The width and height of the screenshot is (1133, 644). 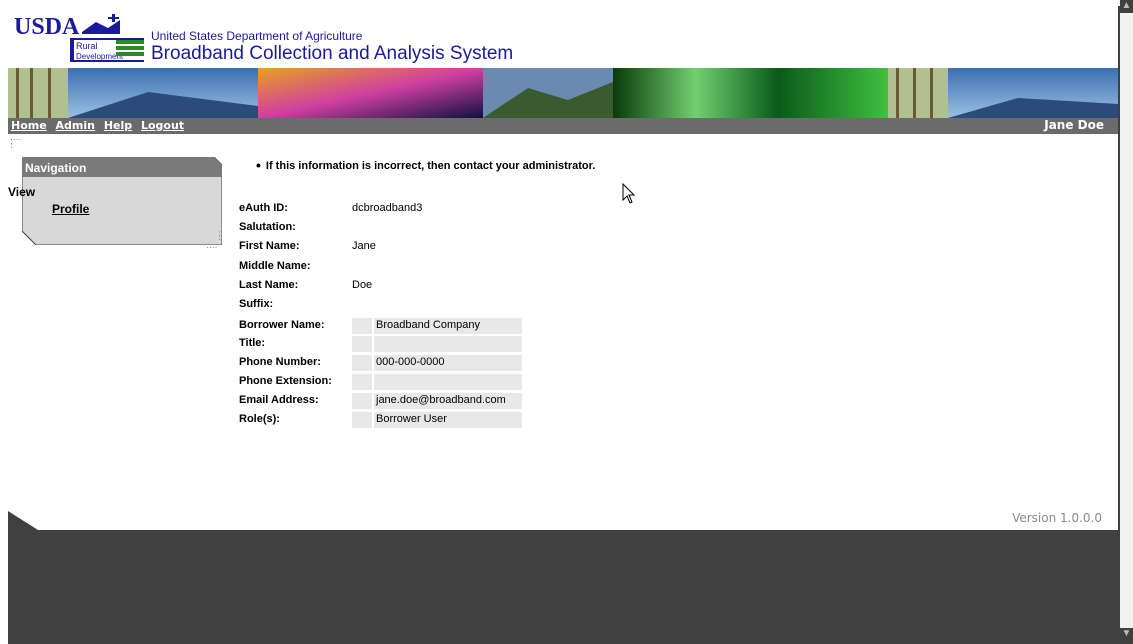 I want to click on email-address-label: Email Address:, so click(x=279, y=400).